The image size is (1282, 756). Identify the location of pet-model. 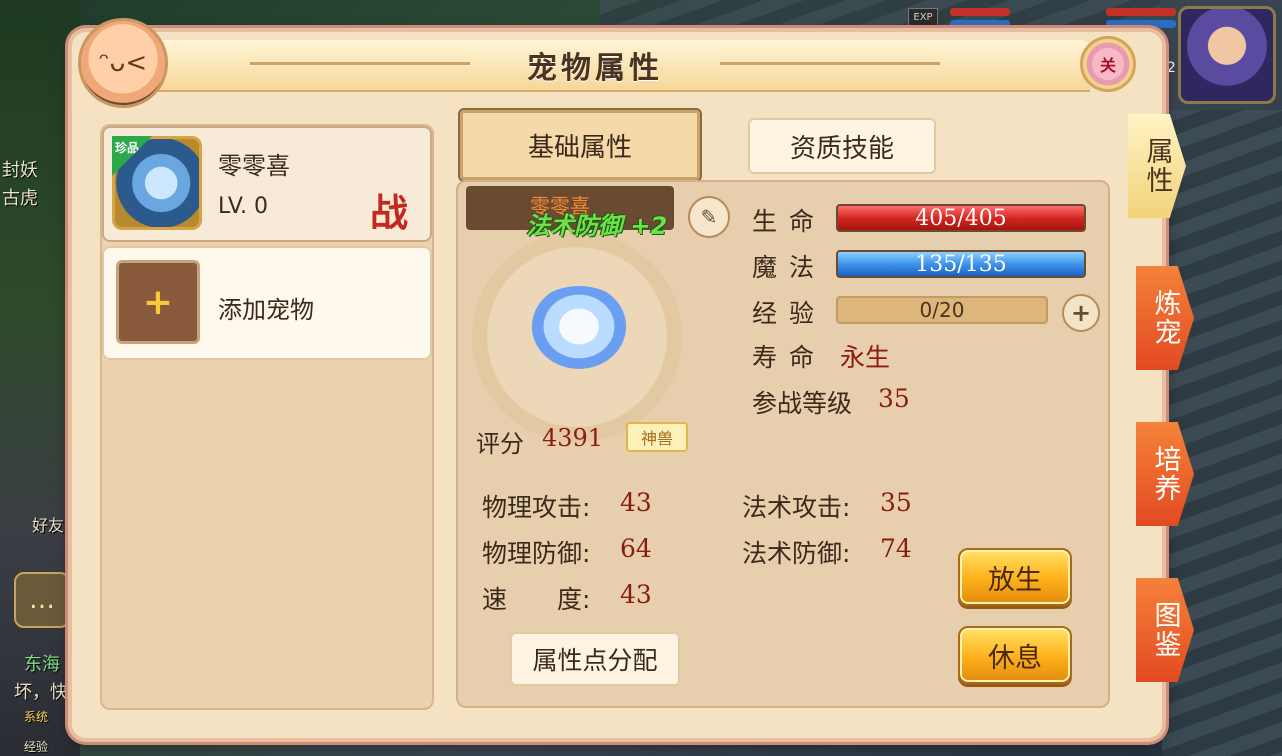
(579, 331).